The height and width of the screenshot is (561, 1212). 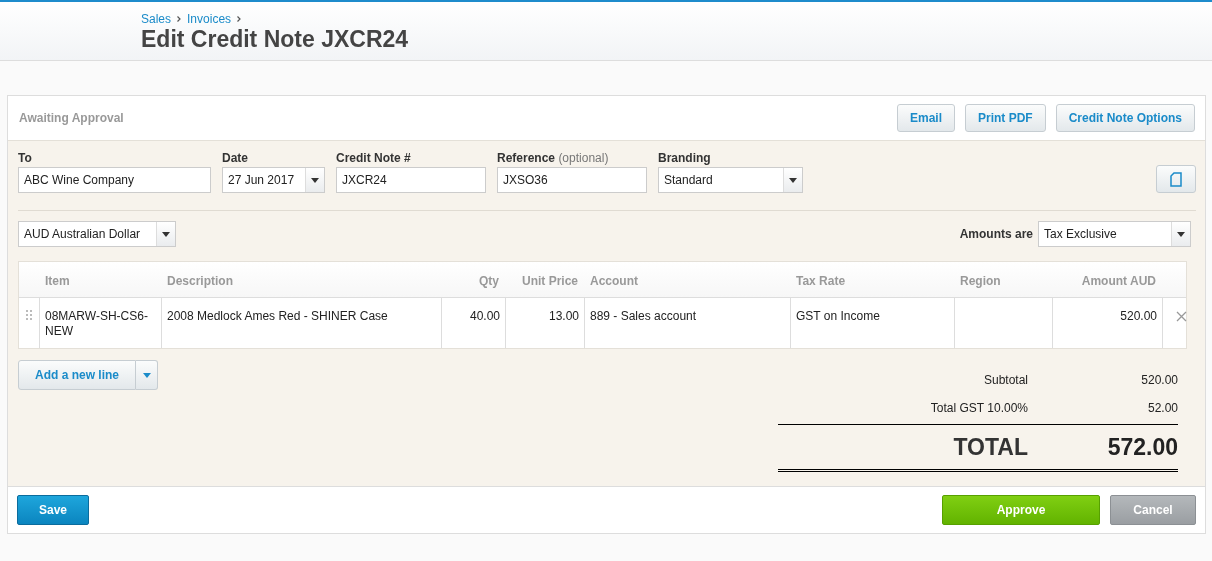 What do you see at coordinates (643, 316) in the screenshot?
I see `table-cell: 889 - Sales account` at bounding box center [643, 316].